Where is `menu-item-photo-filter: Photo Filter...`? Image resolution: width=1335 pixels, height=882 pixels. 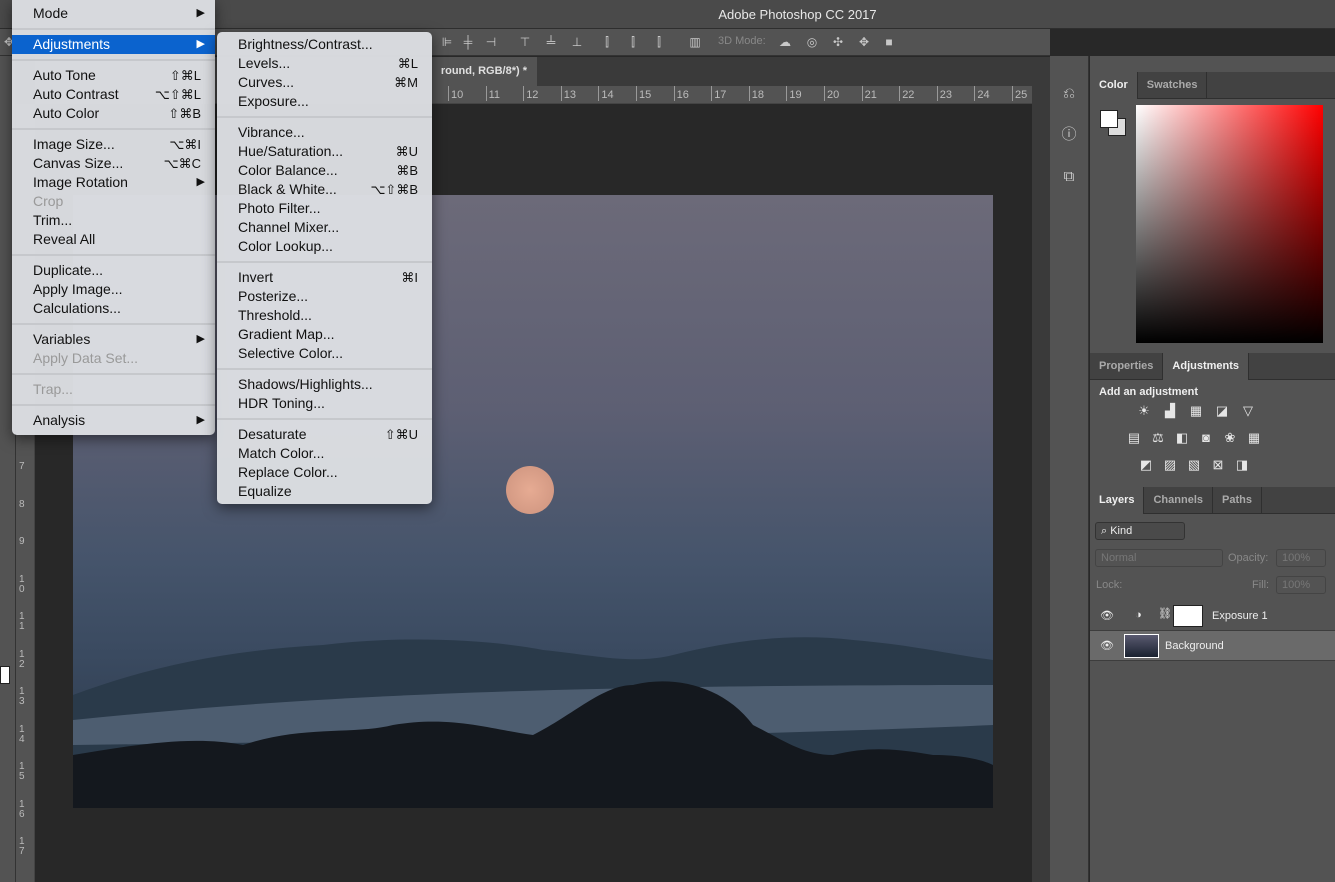
menu-item-photo-filter: Photo Filter... is located at coordinates (324, 208).